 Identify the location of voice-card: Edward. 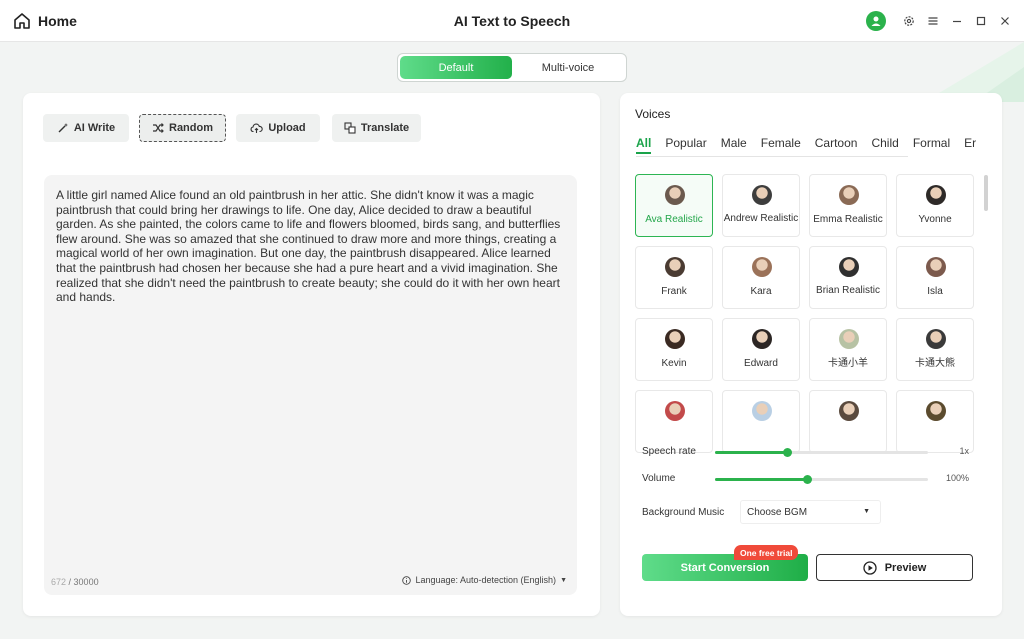
(761, 349).